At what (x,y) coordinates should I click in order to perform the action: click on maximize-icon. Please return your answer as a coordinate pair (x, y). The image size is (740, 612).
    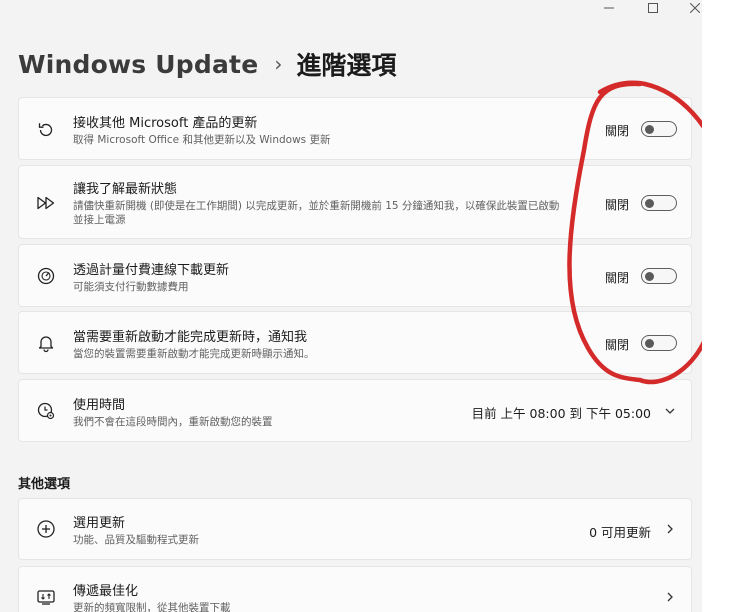
    Looking at the image, I should click on (653, 8).